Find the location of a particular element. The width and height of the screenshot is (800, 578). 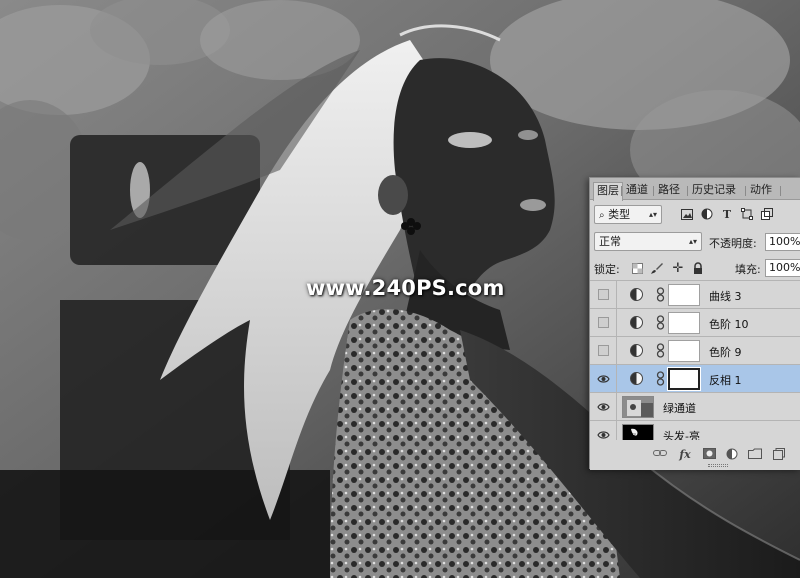

layer-name: 绿通道 is located at coordinates (679, 408).